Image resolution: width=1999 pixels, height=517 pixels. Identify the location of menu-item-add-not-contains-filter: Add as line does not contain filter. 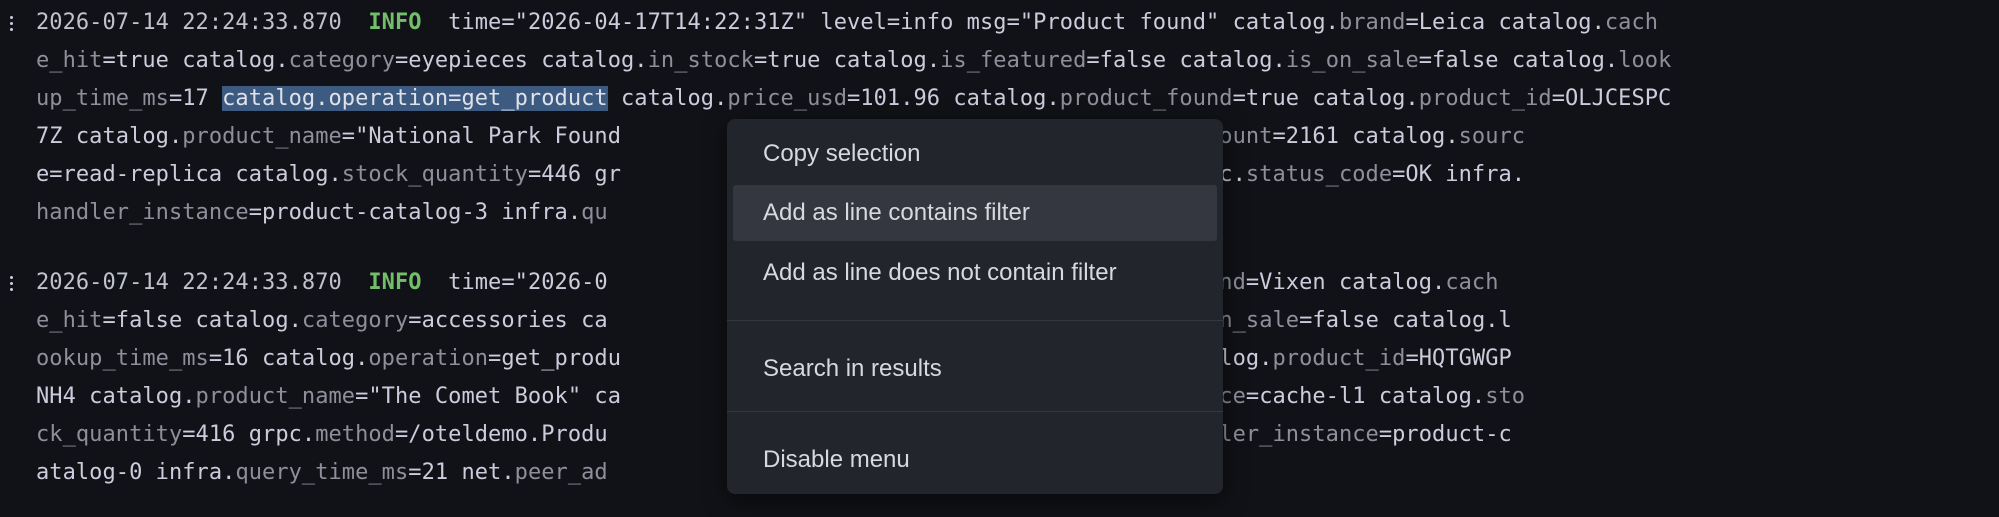
(975, 273).